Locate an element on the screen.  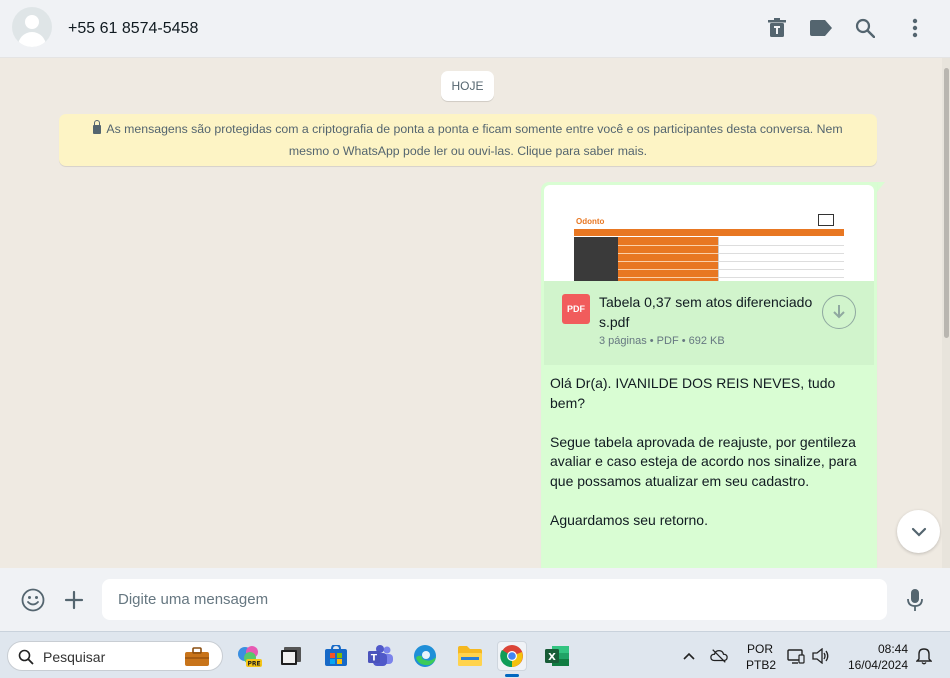
message-input is located at coordinates (494, 599).